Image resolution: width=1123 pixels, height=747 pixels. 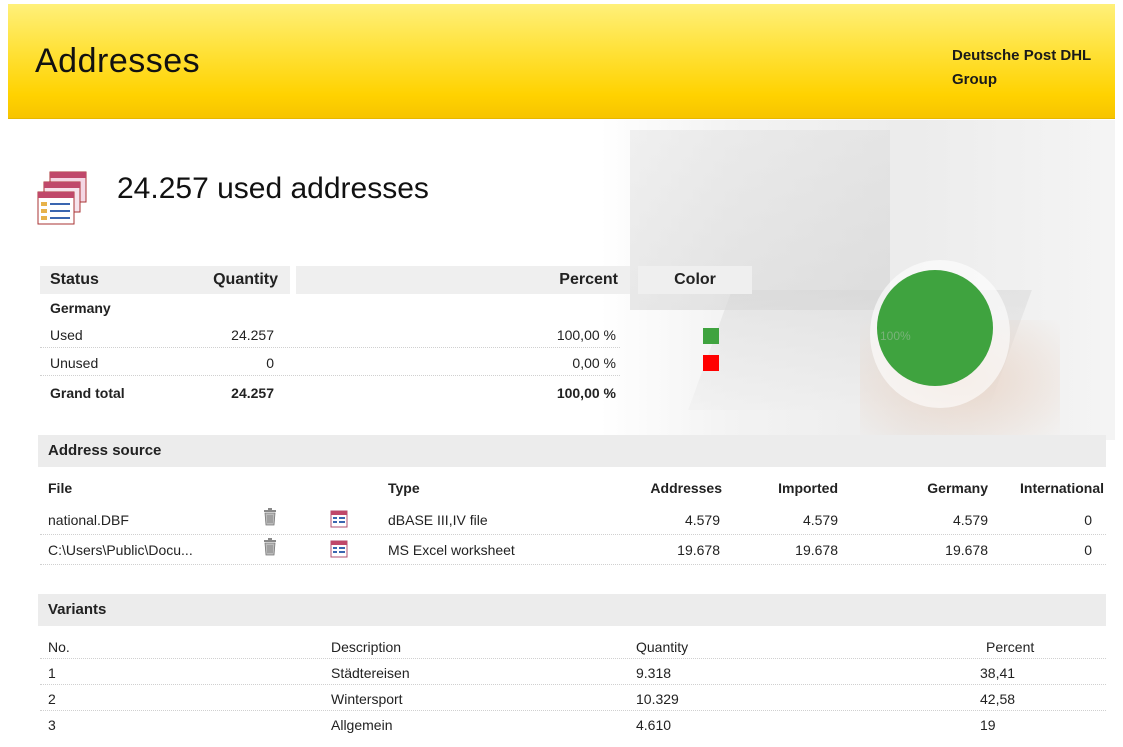 What do you see at coordinates (87, 393) in the screenshot?
I see `grand-total-label: Grand total` at bounding box center [87, 393].